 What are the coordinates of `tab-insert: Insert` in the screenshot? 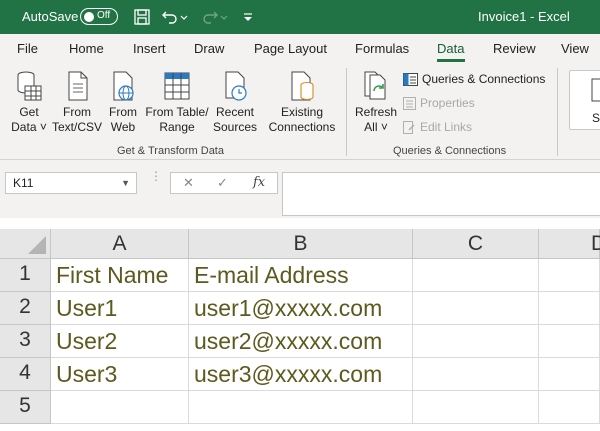 It's located at (149, 48).